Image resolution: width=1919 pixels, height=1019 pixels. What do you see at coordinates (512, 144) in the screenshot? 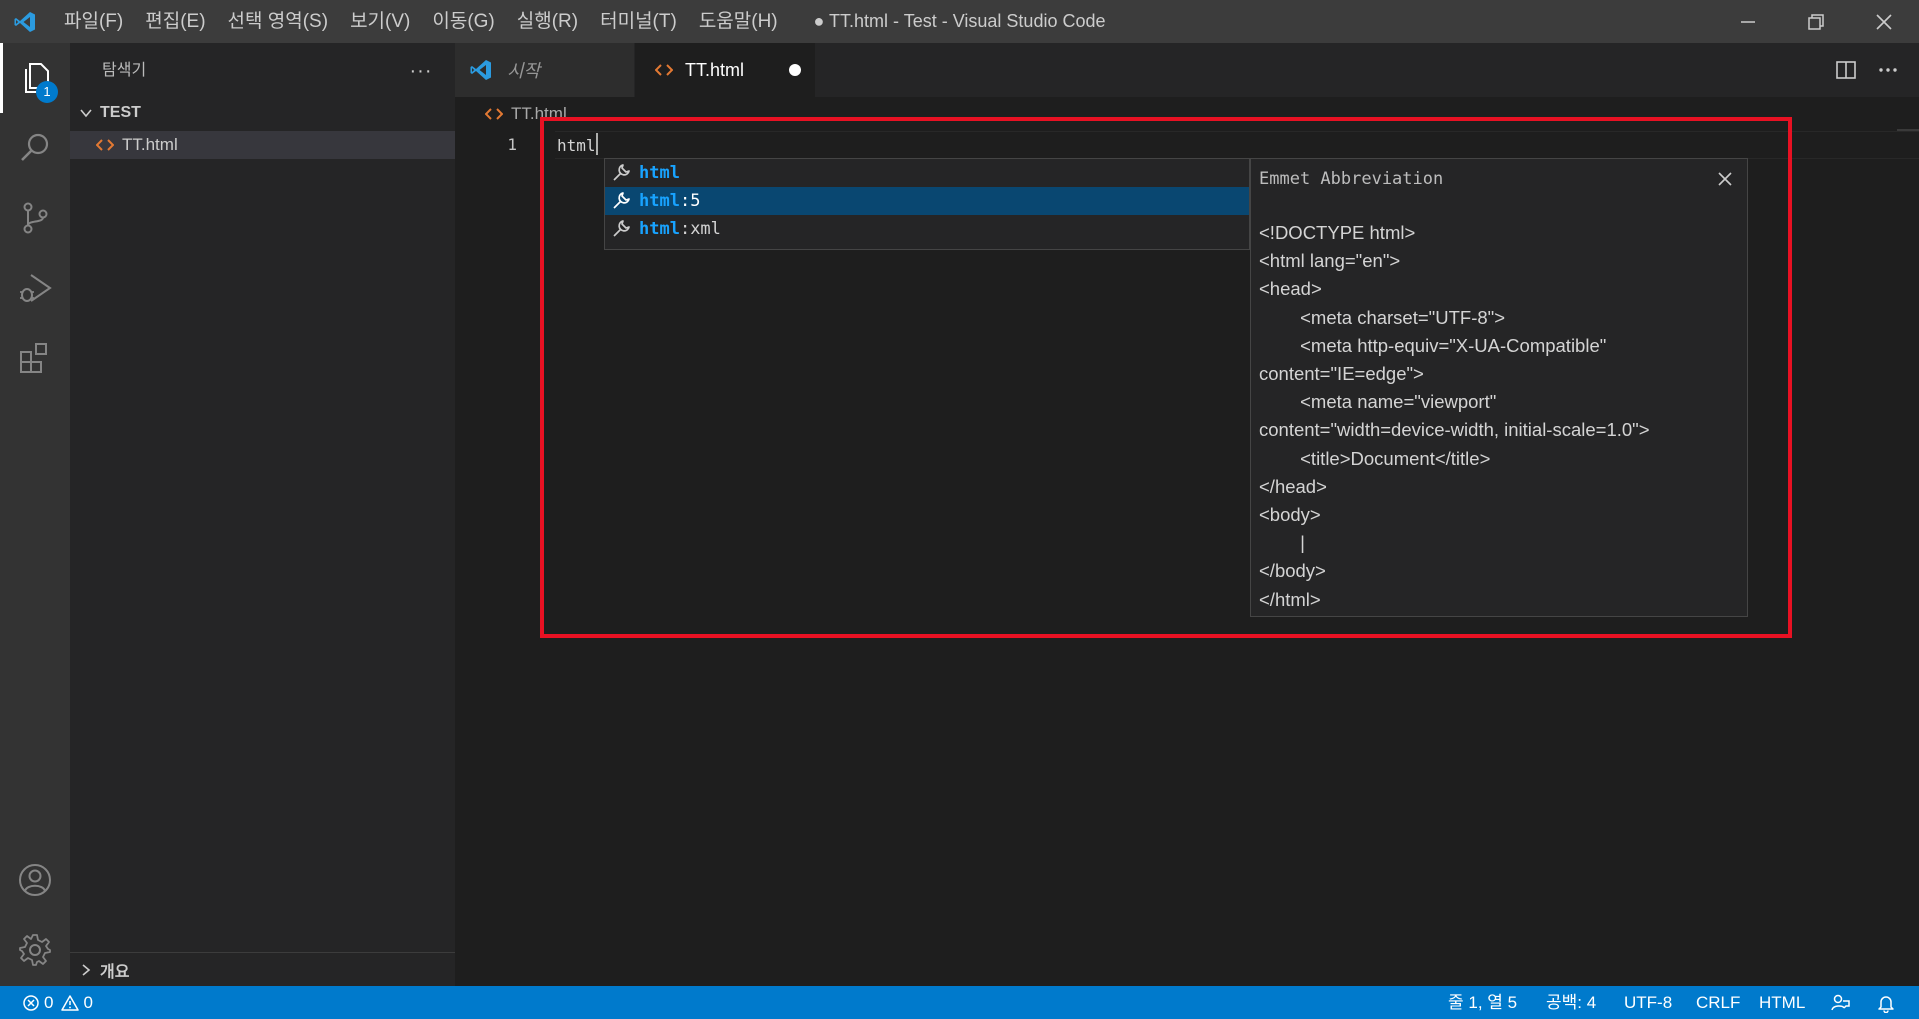
I see `line-number: 1` at bounding box center [512, 144].